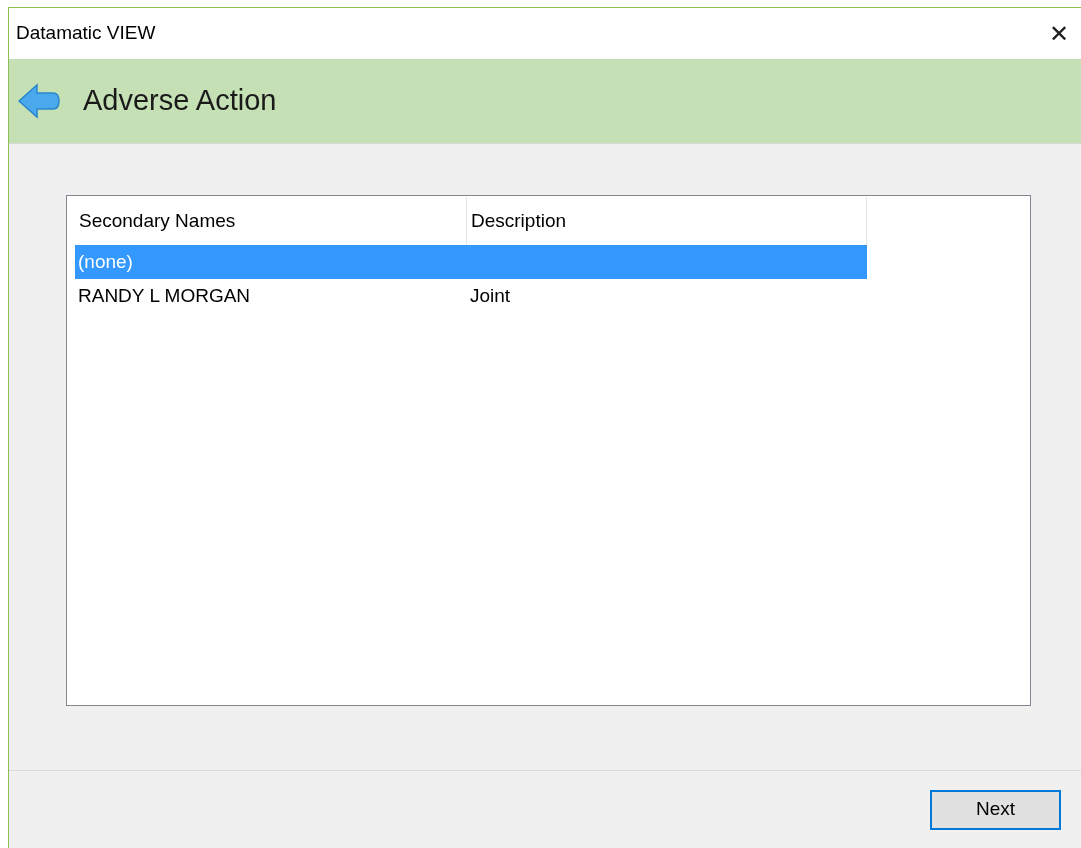 The width and height of the screenshot is (1081, 848). Describe the element at coordinates (86, 33) in the screenshot. I see `window-title: Datamatic VIEW` at that location.